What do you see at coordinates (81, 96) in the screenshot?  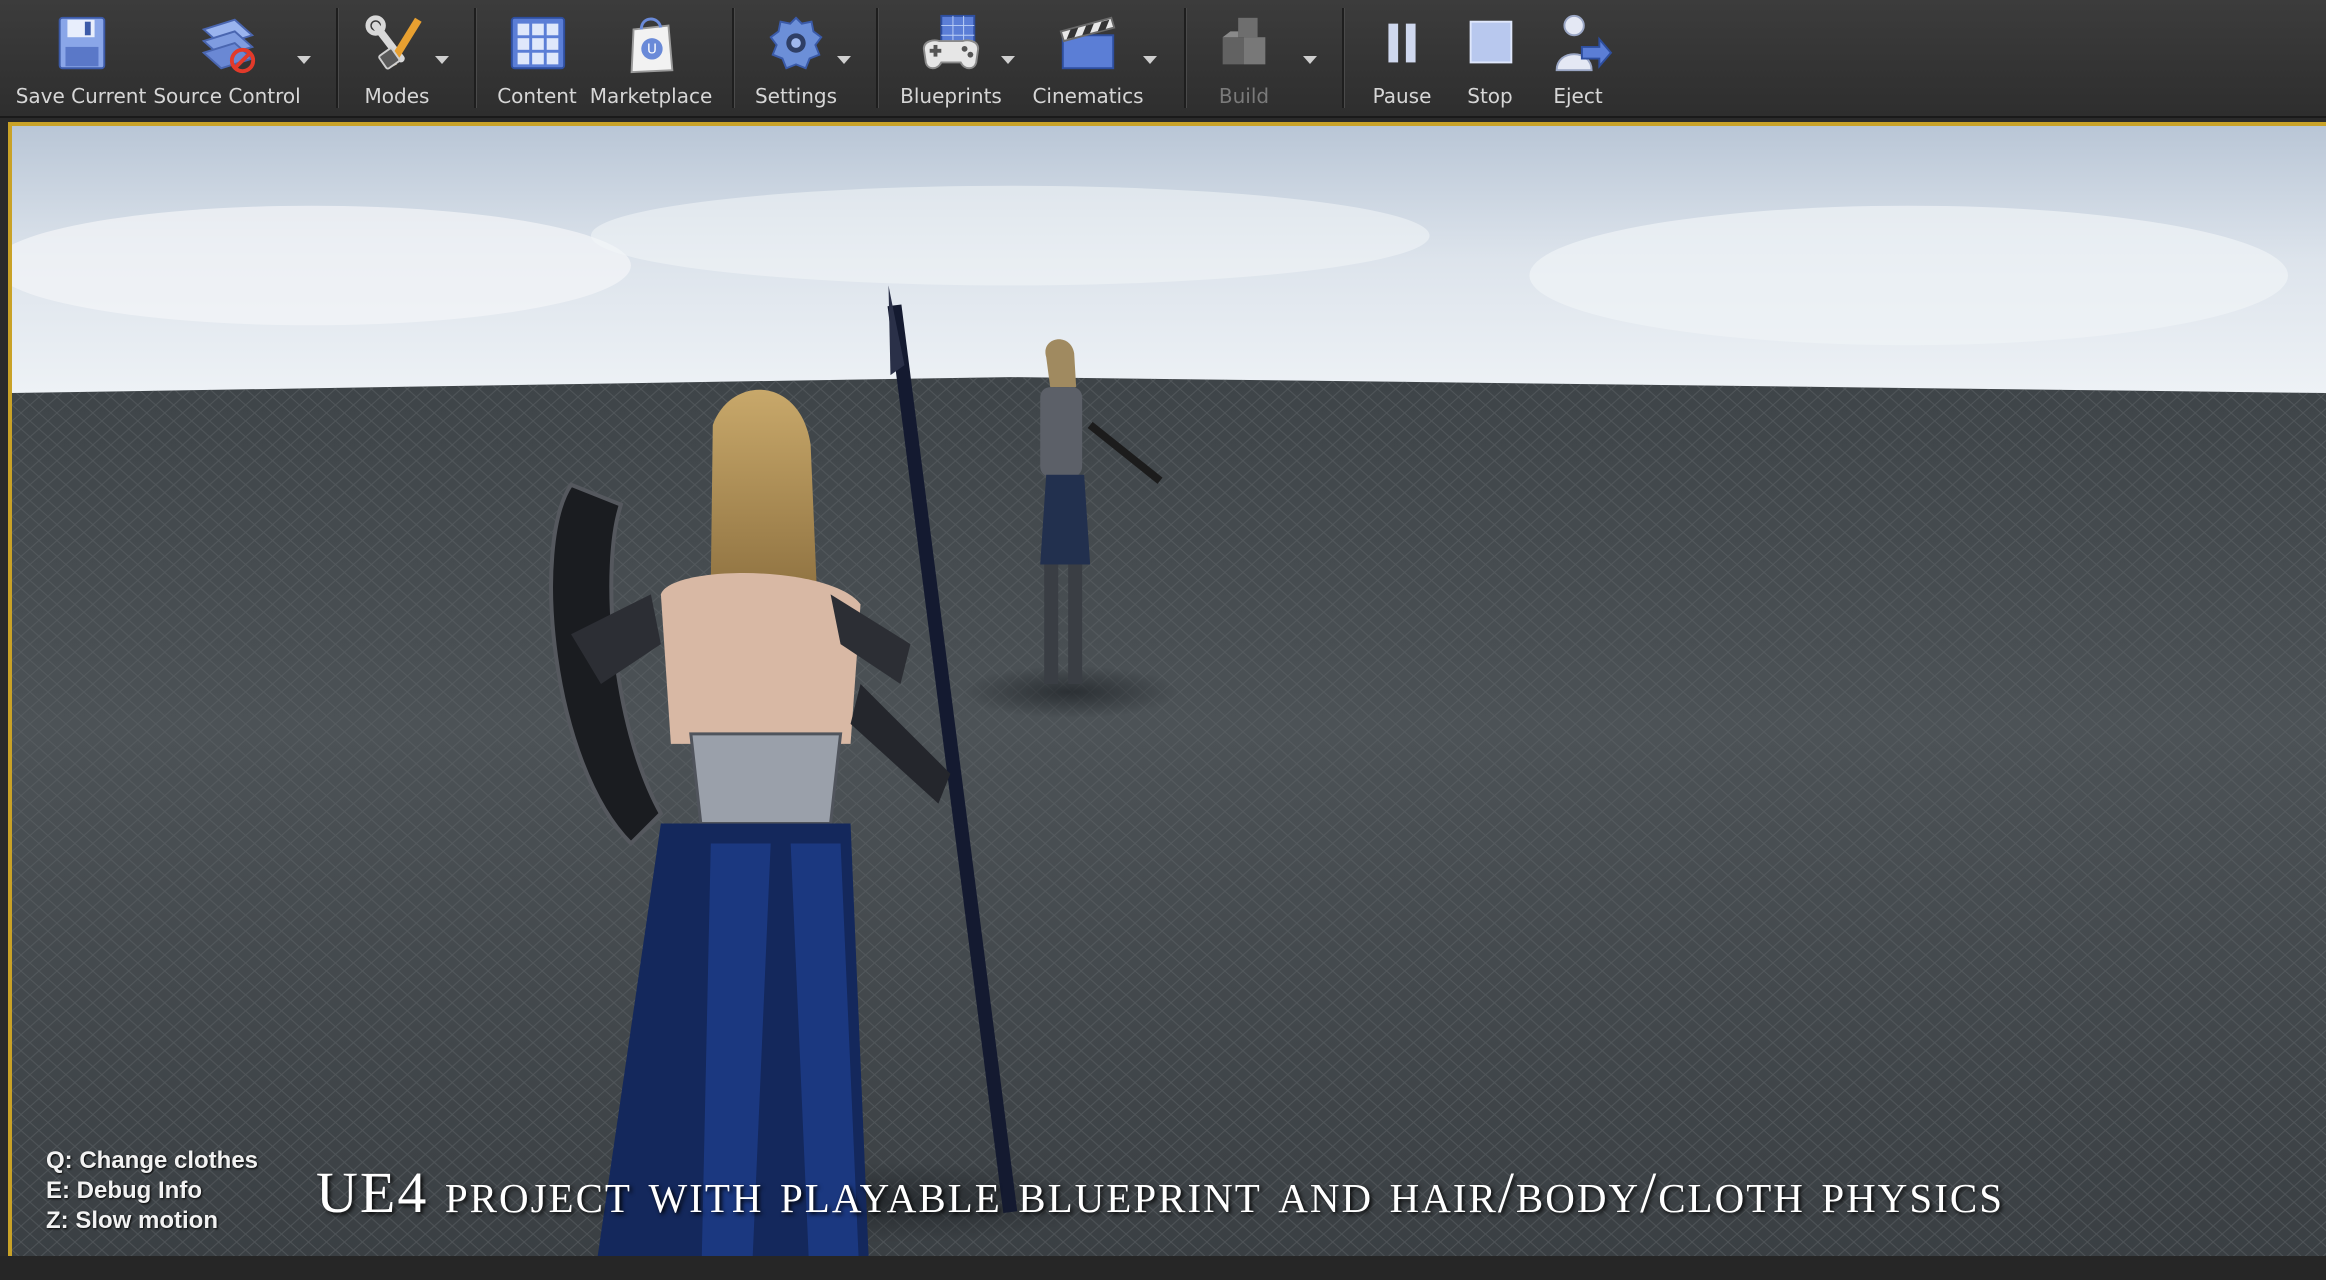 I see `save-current-label: Save Current` at bounding box center [81, 96].